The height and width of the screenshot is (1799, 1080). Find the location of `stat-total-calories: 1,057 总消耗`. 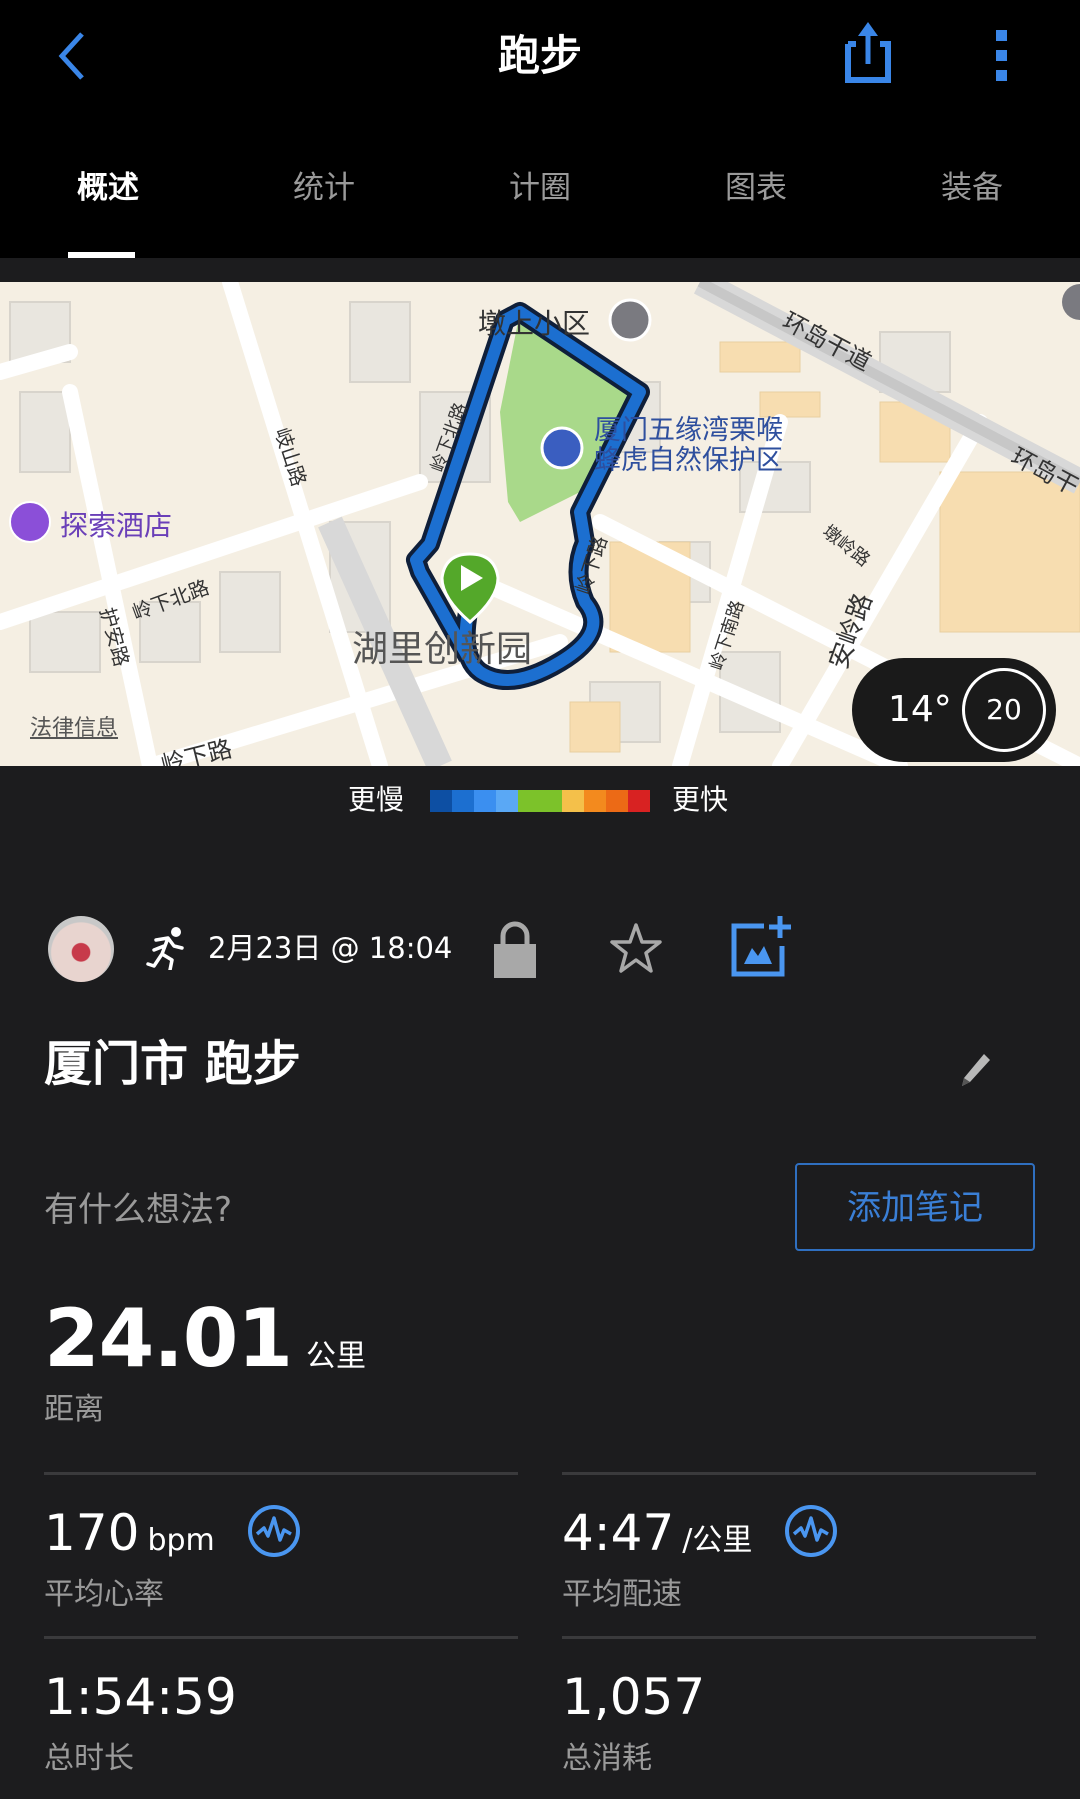

stat-total-calories: 1,057 总消耗 is located at coordinates (799, 1717).